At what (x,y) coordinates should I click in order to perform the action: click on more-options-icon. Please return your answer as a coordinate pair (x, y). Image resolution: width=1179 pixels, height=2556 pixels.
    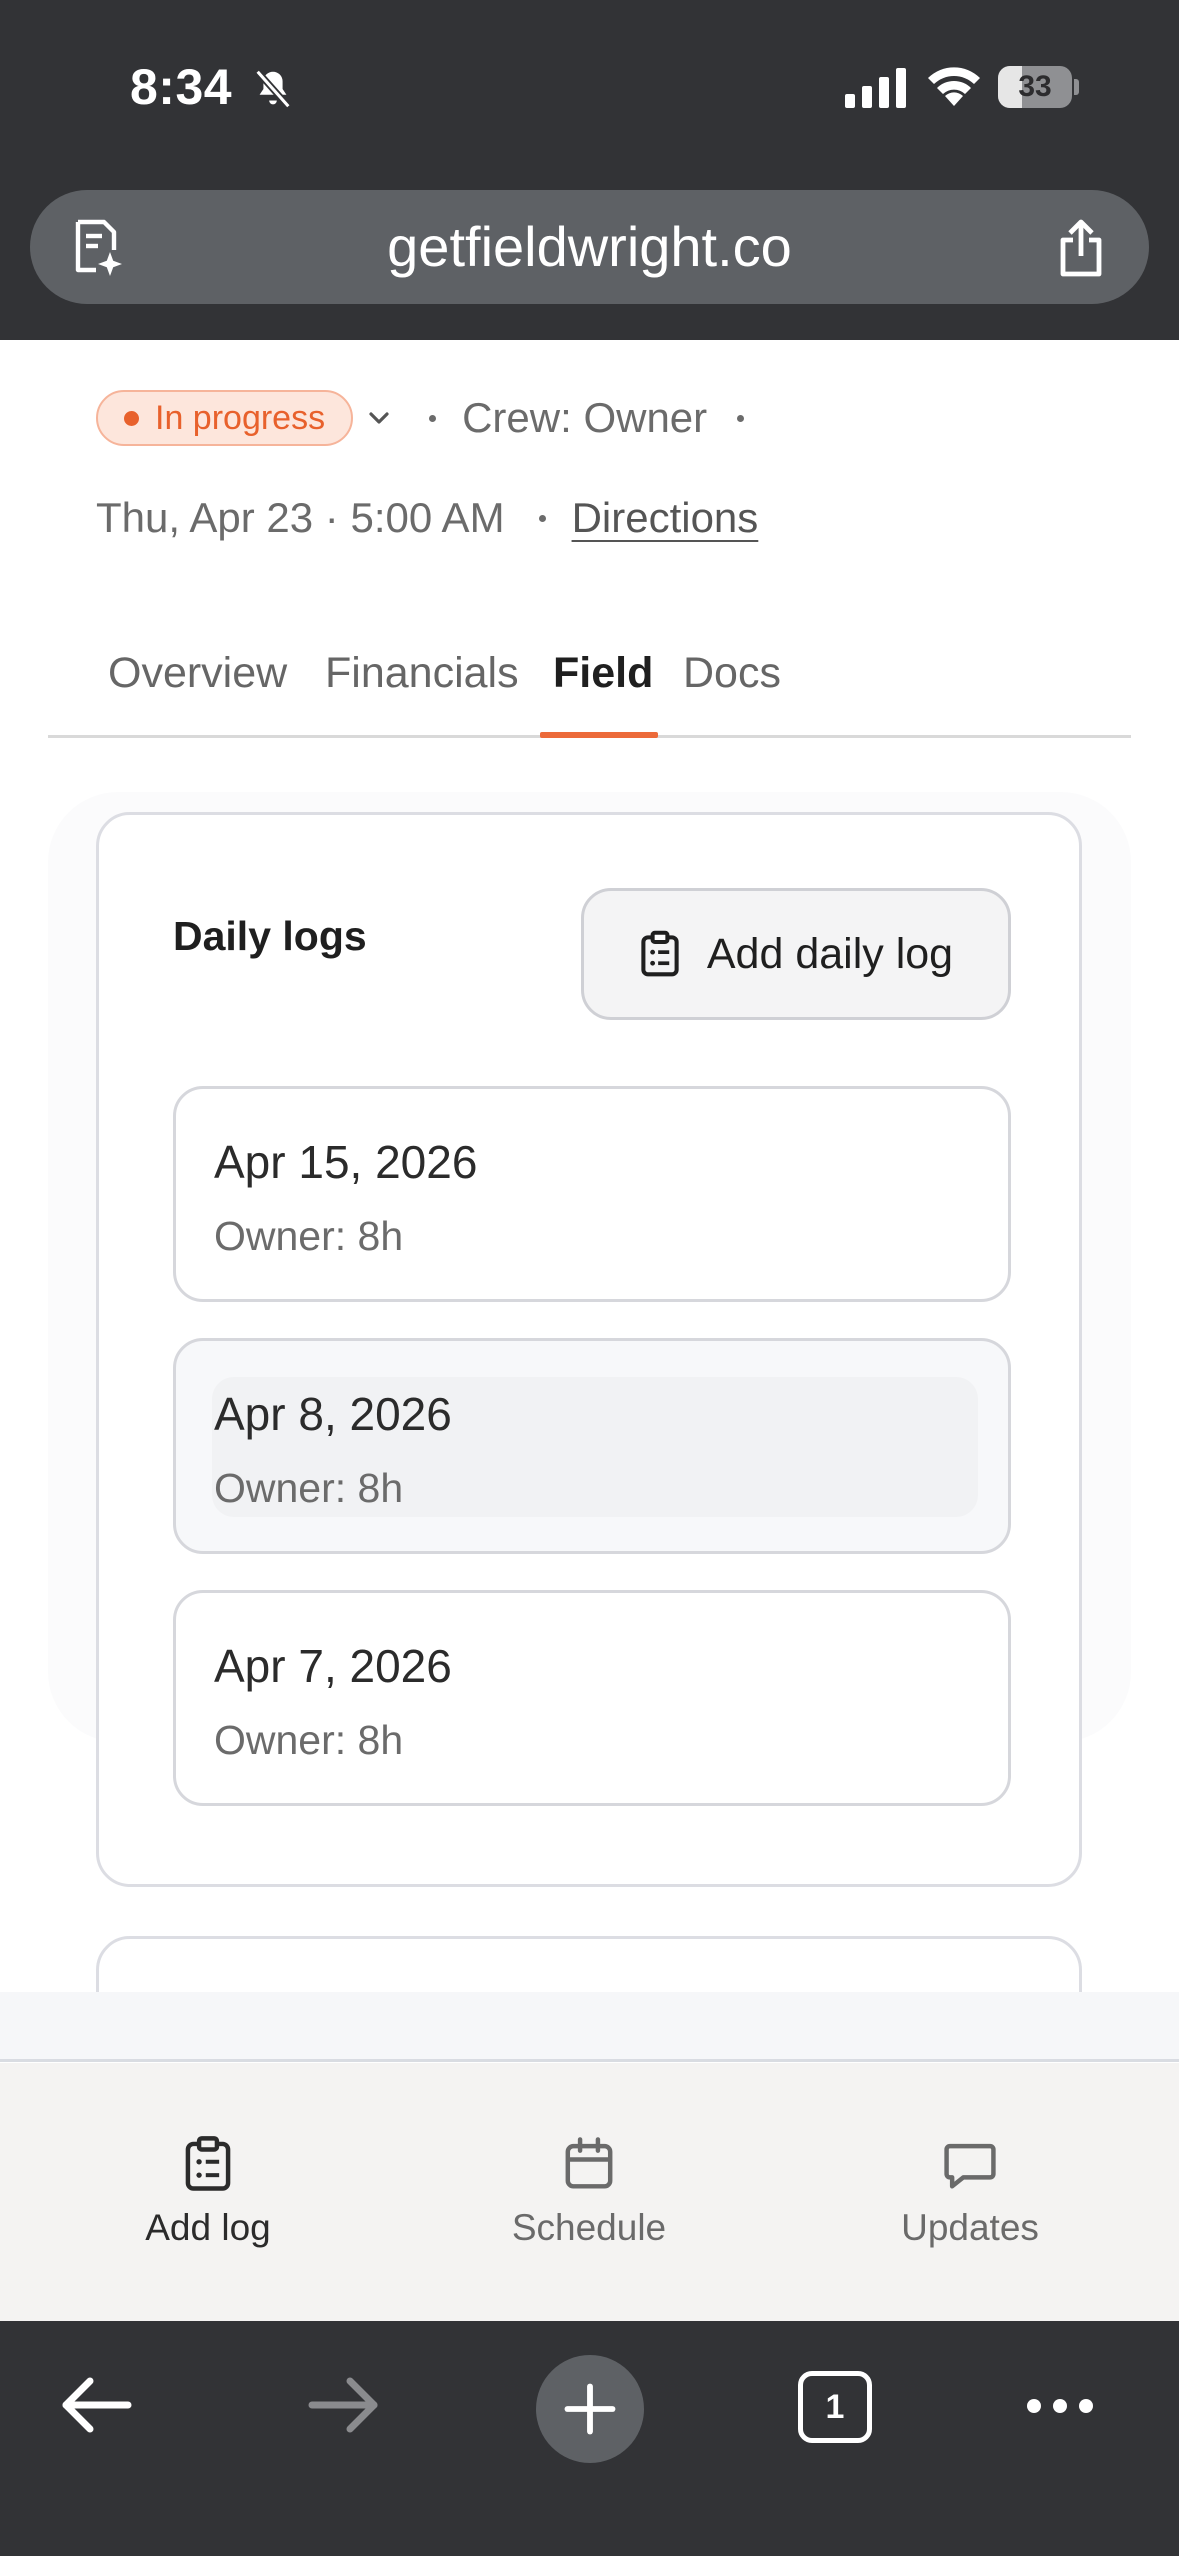
    Looking at the image, I should click on (1060, 2406).